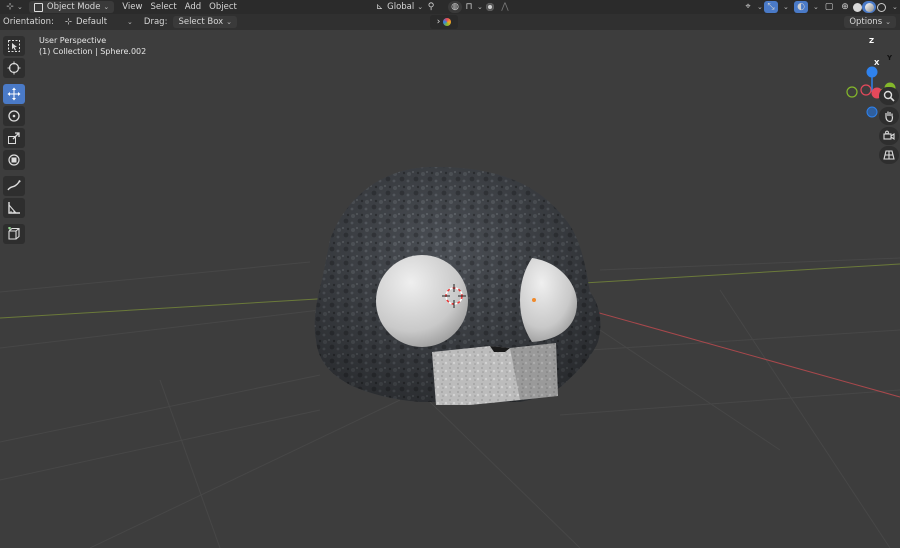  Describe the element at coordinates (73, 40) in the screenshot. I see `view-name: User Perspective` at that location.